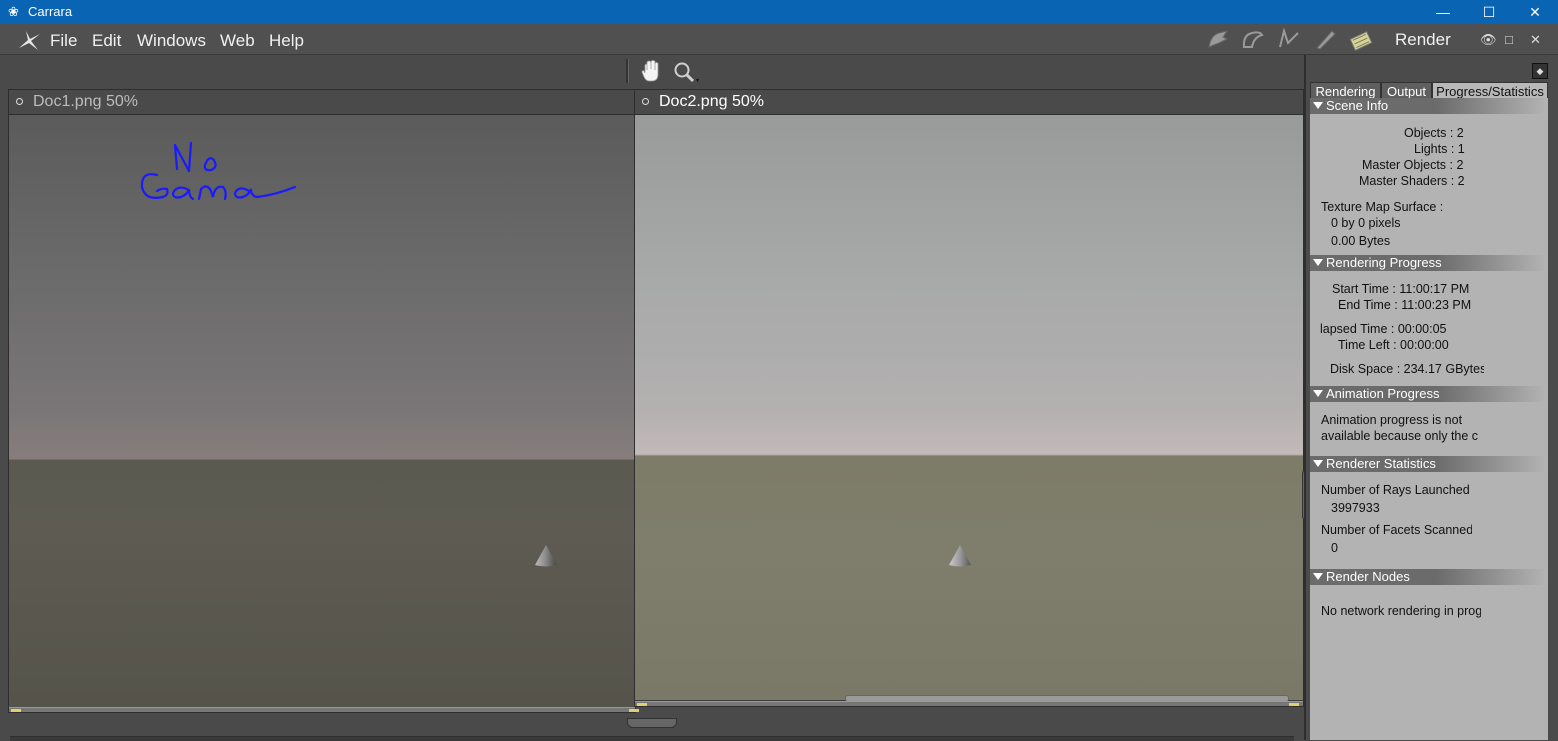 The width and height of the screenshot is (1558, 741). Describe the element at coordinates (1443, 12) in the screenshot. I see `minimize-button: —` at that location.